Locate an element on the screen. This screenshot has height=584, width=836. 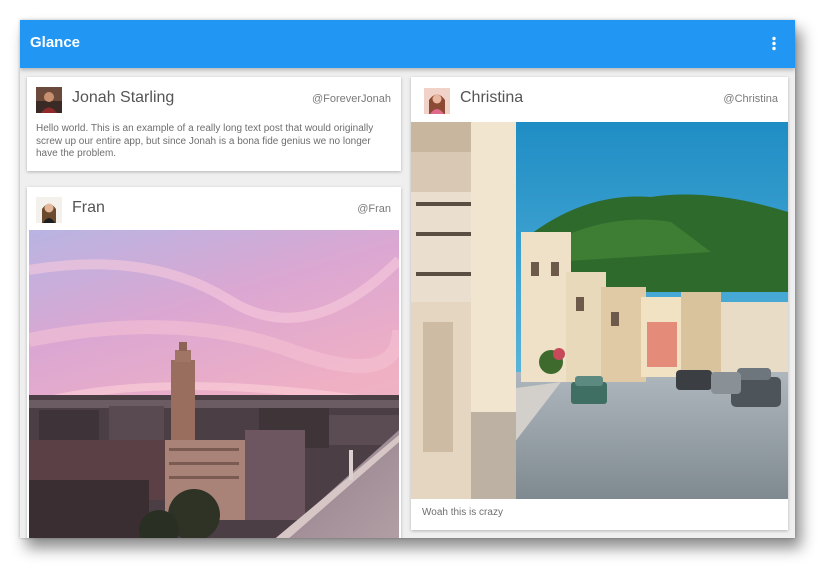
app-title: Glance is located at coordinates (55, 42).